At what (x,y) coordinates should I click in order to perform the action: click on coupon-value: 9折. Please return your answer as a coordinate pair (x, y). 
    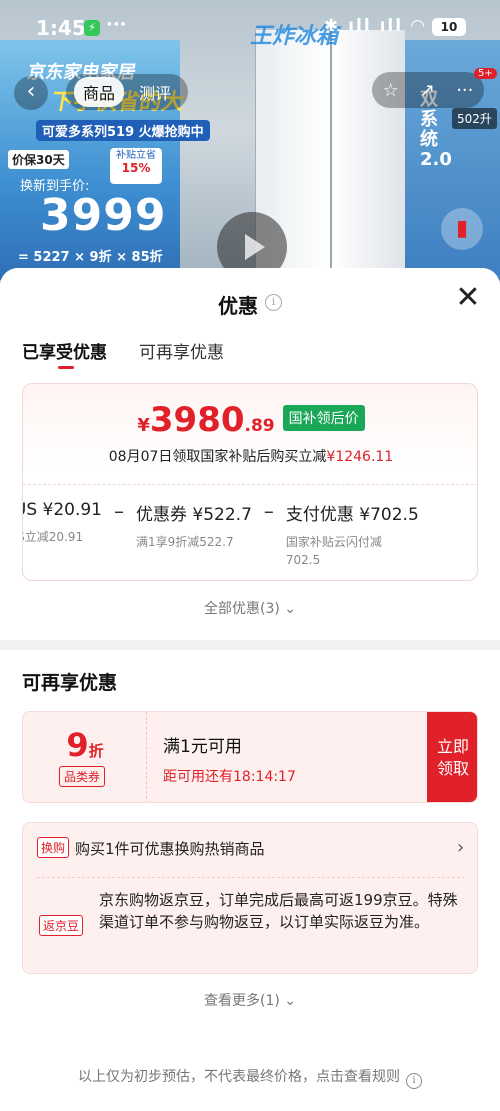
    Looking at the image, I should click on (85, 745).